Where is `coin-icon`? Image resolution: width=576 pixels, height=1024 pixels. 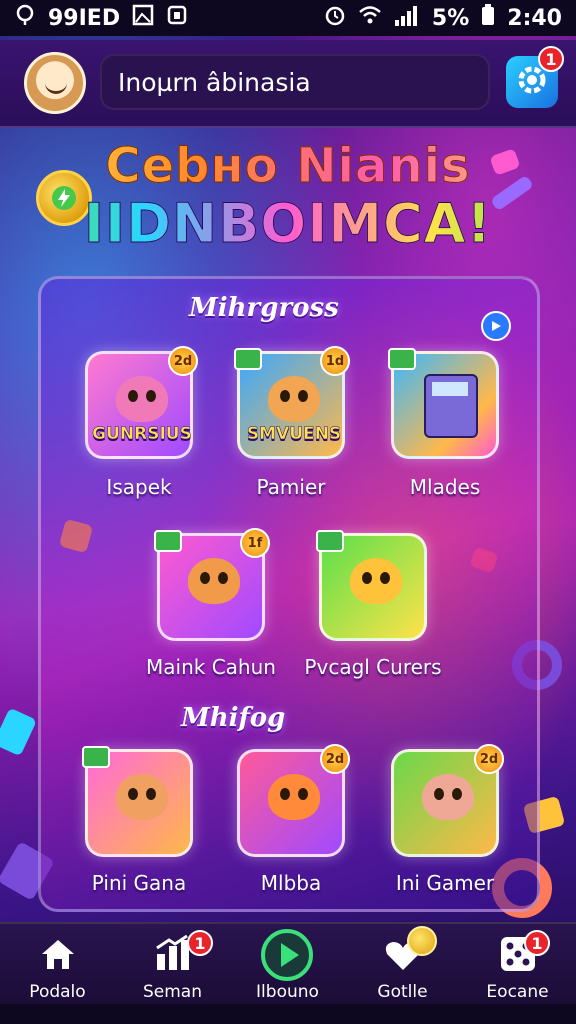 coin-icon is located at coordinates (422, 941).